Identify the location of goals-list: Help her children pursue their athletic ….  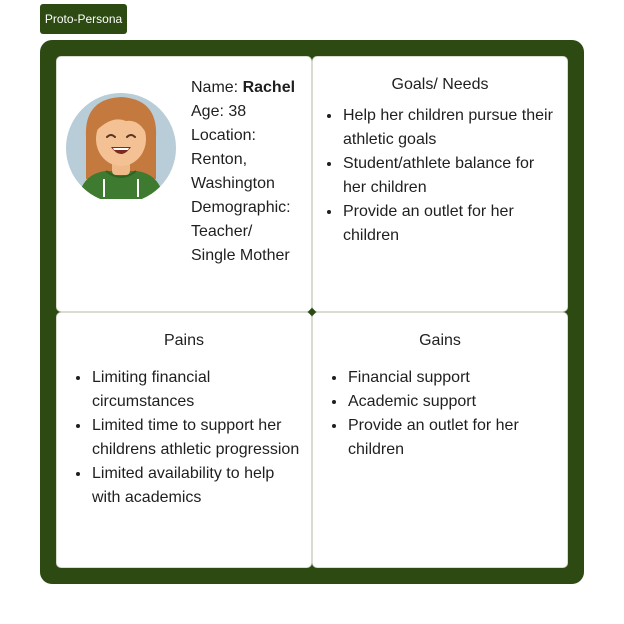
(449, 176).